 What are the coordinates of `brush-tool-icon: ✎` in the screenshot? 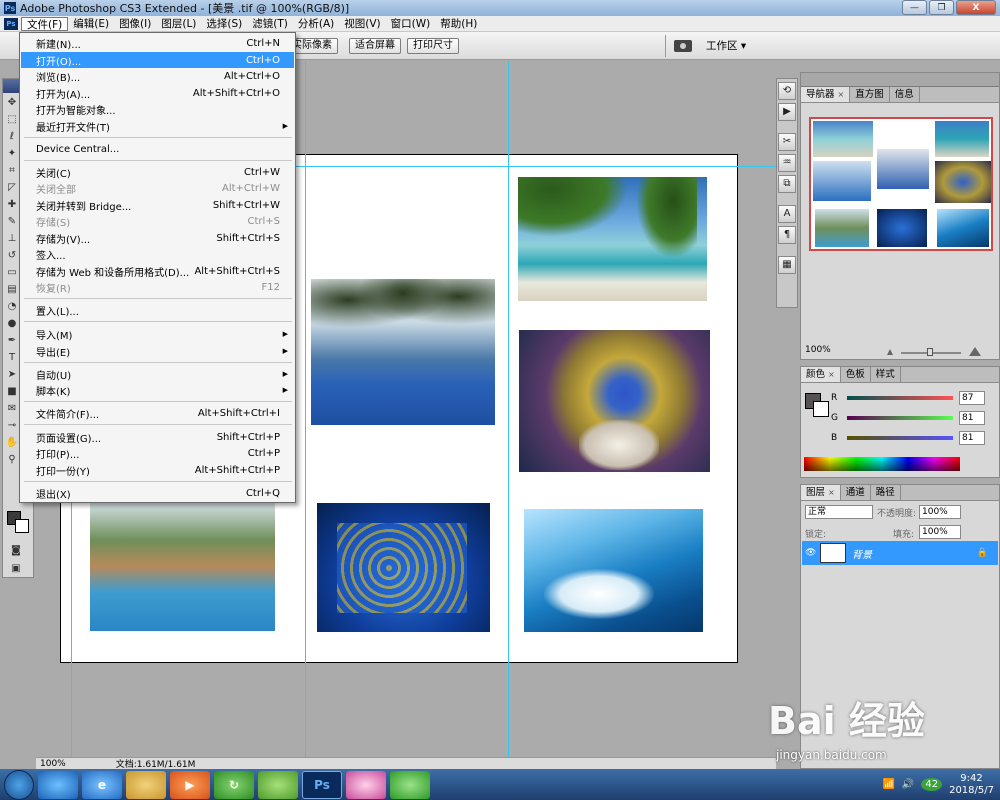 It's located at (12, 222).